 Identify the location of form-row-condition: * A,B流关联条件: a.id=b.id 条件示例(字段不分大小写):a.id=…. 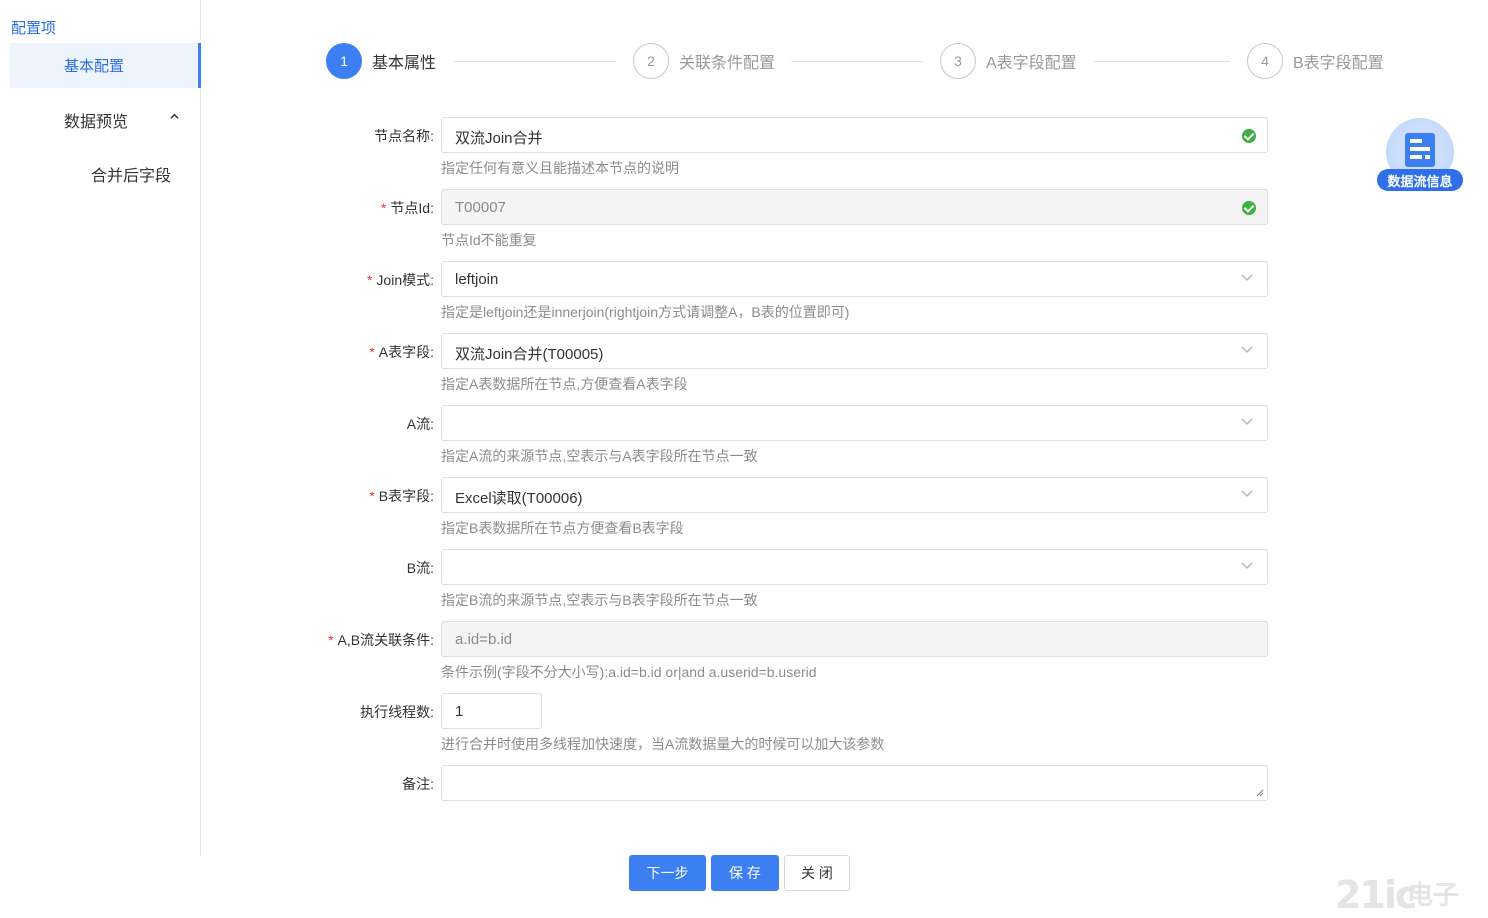
(744, 650).